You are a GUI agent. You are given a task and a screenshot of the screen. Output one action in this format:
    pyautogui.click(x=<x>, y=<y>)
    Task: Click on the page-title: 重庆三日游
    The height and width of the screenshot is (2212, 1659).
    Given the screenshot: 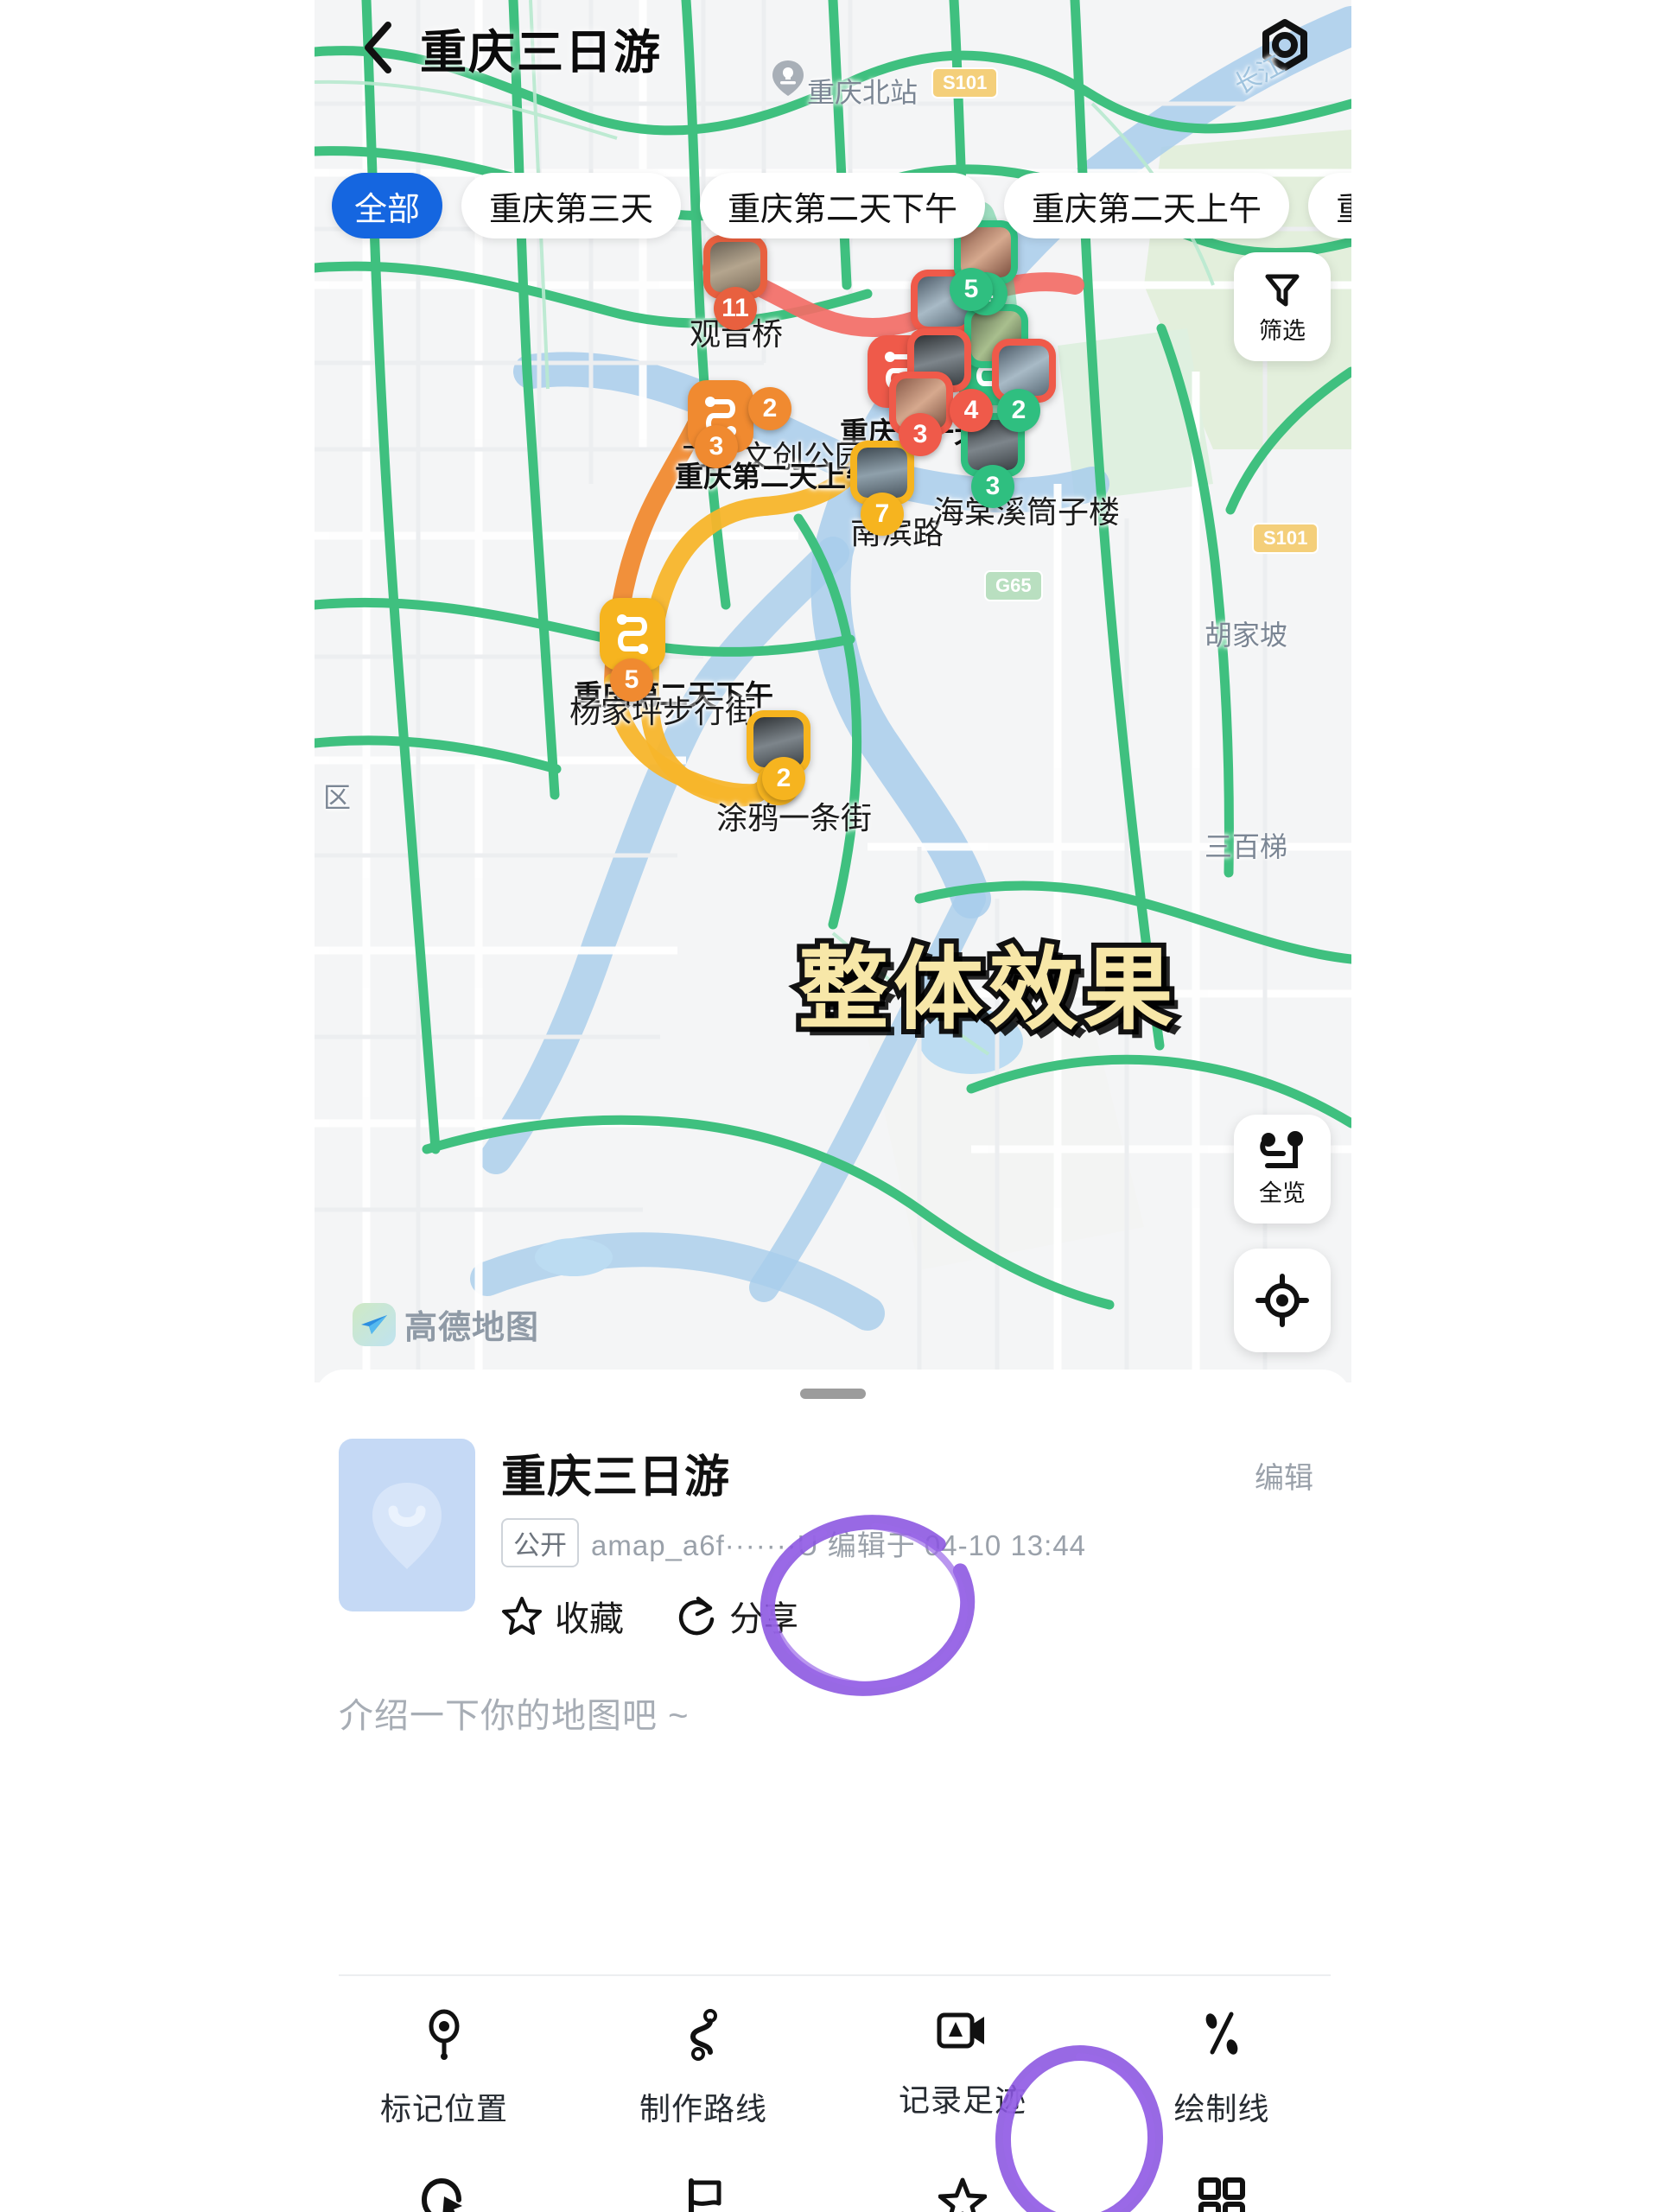 What is the action you would take?
    pyautogui.click(x=541, y=52)
    